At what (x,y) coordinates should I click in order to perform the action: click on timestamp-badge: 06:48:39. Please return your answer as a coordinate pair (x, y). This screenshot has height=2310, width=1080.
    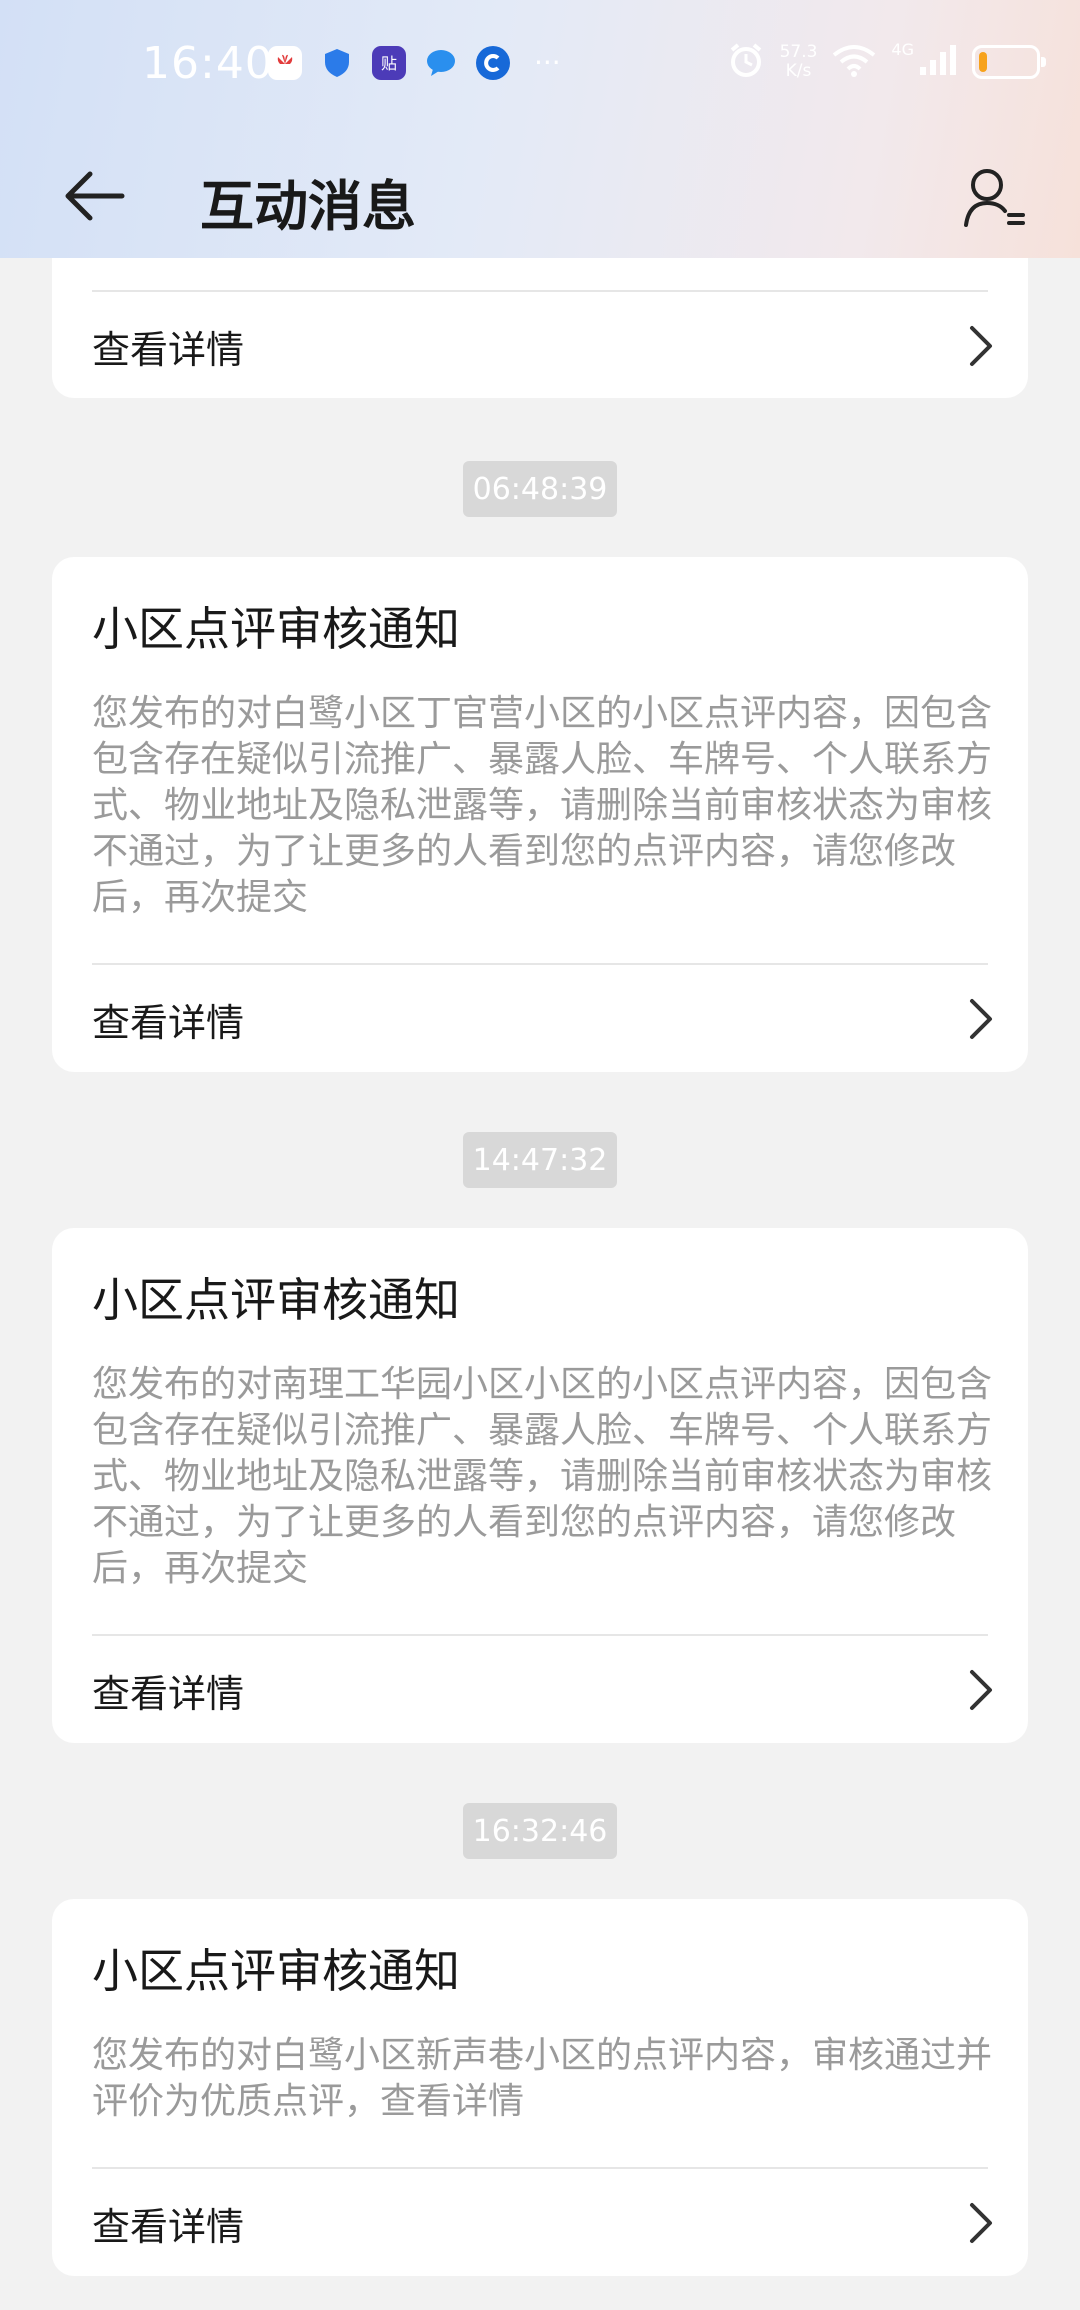
    Looking at the image, I should click on (540, 489).